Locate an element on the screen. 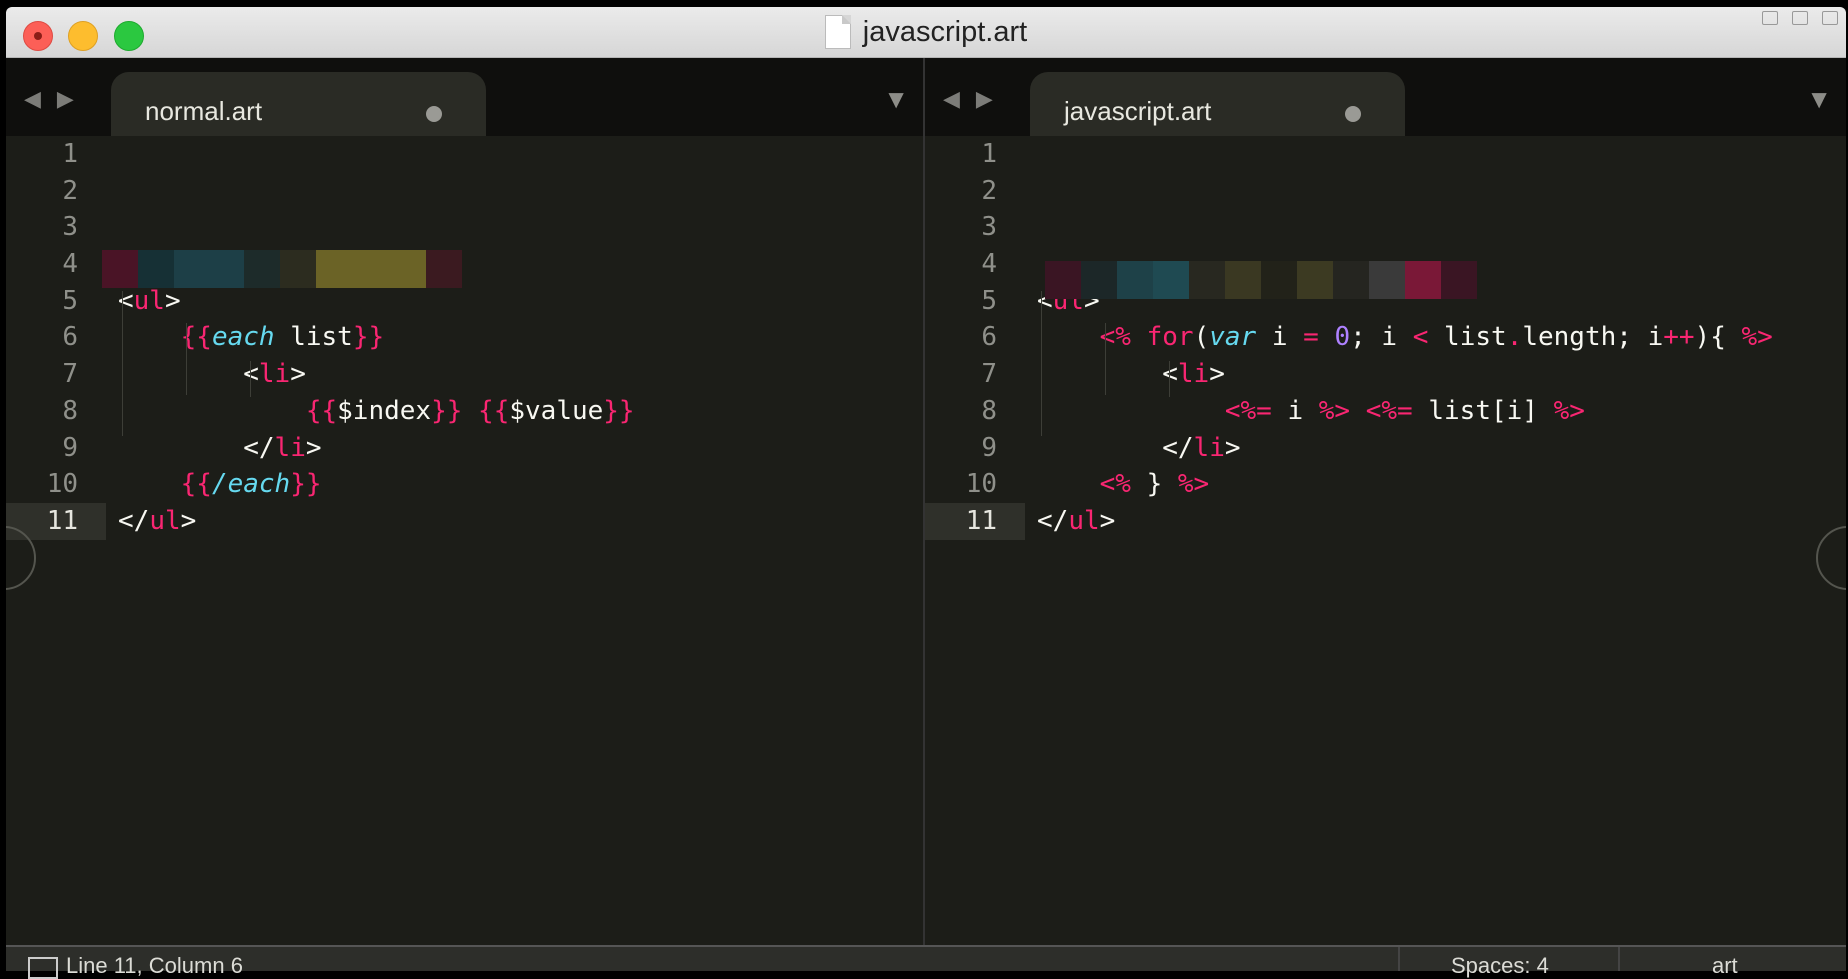  line-text: {{each list}} is located at coordinates (231, 337).